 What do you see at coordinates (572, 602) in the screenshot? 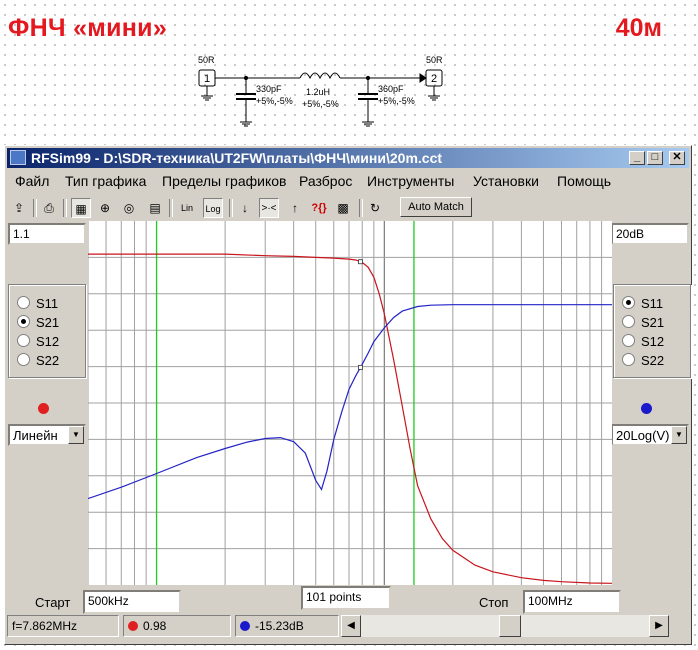
I see `stop-frequency-field: 100MHz` at bounding box center [572, 602].